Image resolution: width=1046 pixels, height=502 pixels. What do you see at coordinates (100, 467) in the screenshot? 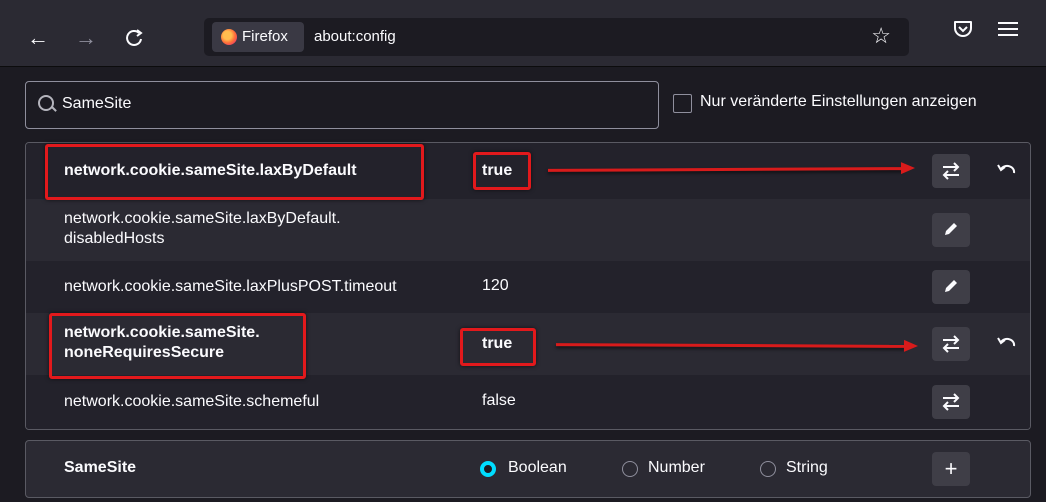
I see `new-pref-name: SameSite` at bounding box center [100, 467].